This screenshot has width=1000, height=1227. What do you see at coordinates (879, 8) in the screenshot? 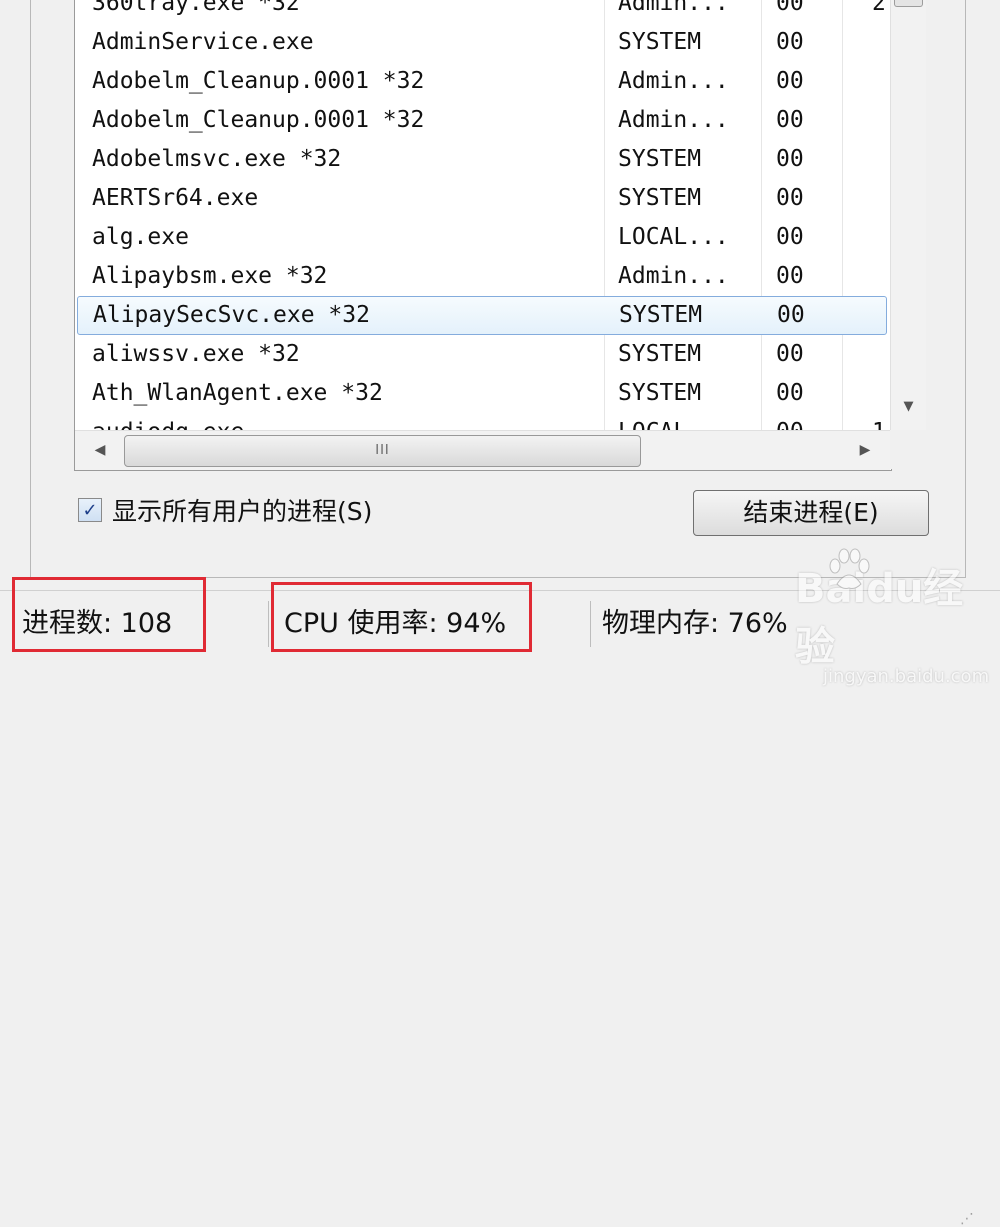
I see `process-memory-cell: 2` at bounding box center [879, 8].